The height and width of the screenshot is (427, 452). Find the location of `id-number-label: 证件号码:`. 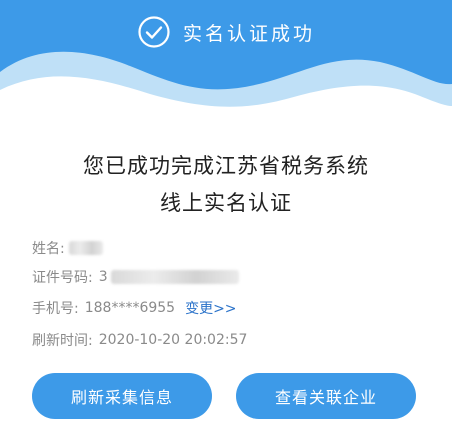

id-number-label: 证件号码: is located at coordinates (62, 278).